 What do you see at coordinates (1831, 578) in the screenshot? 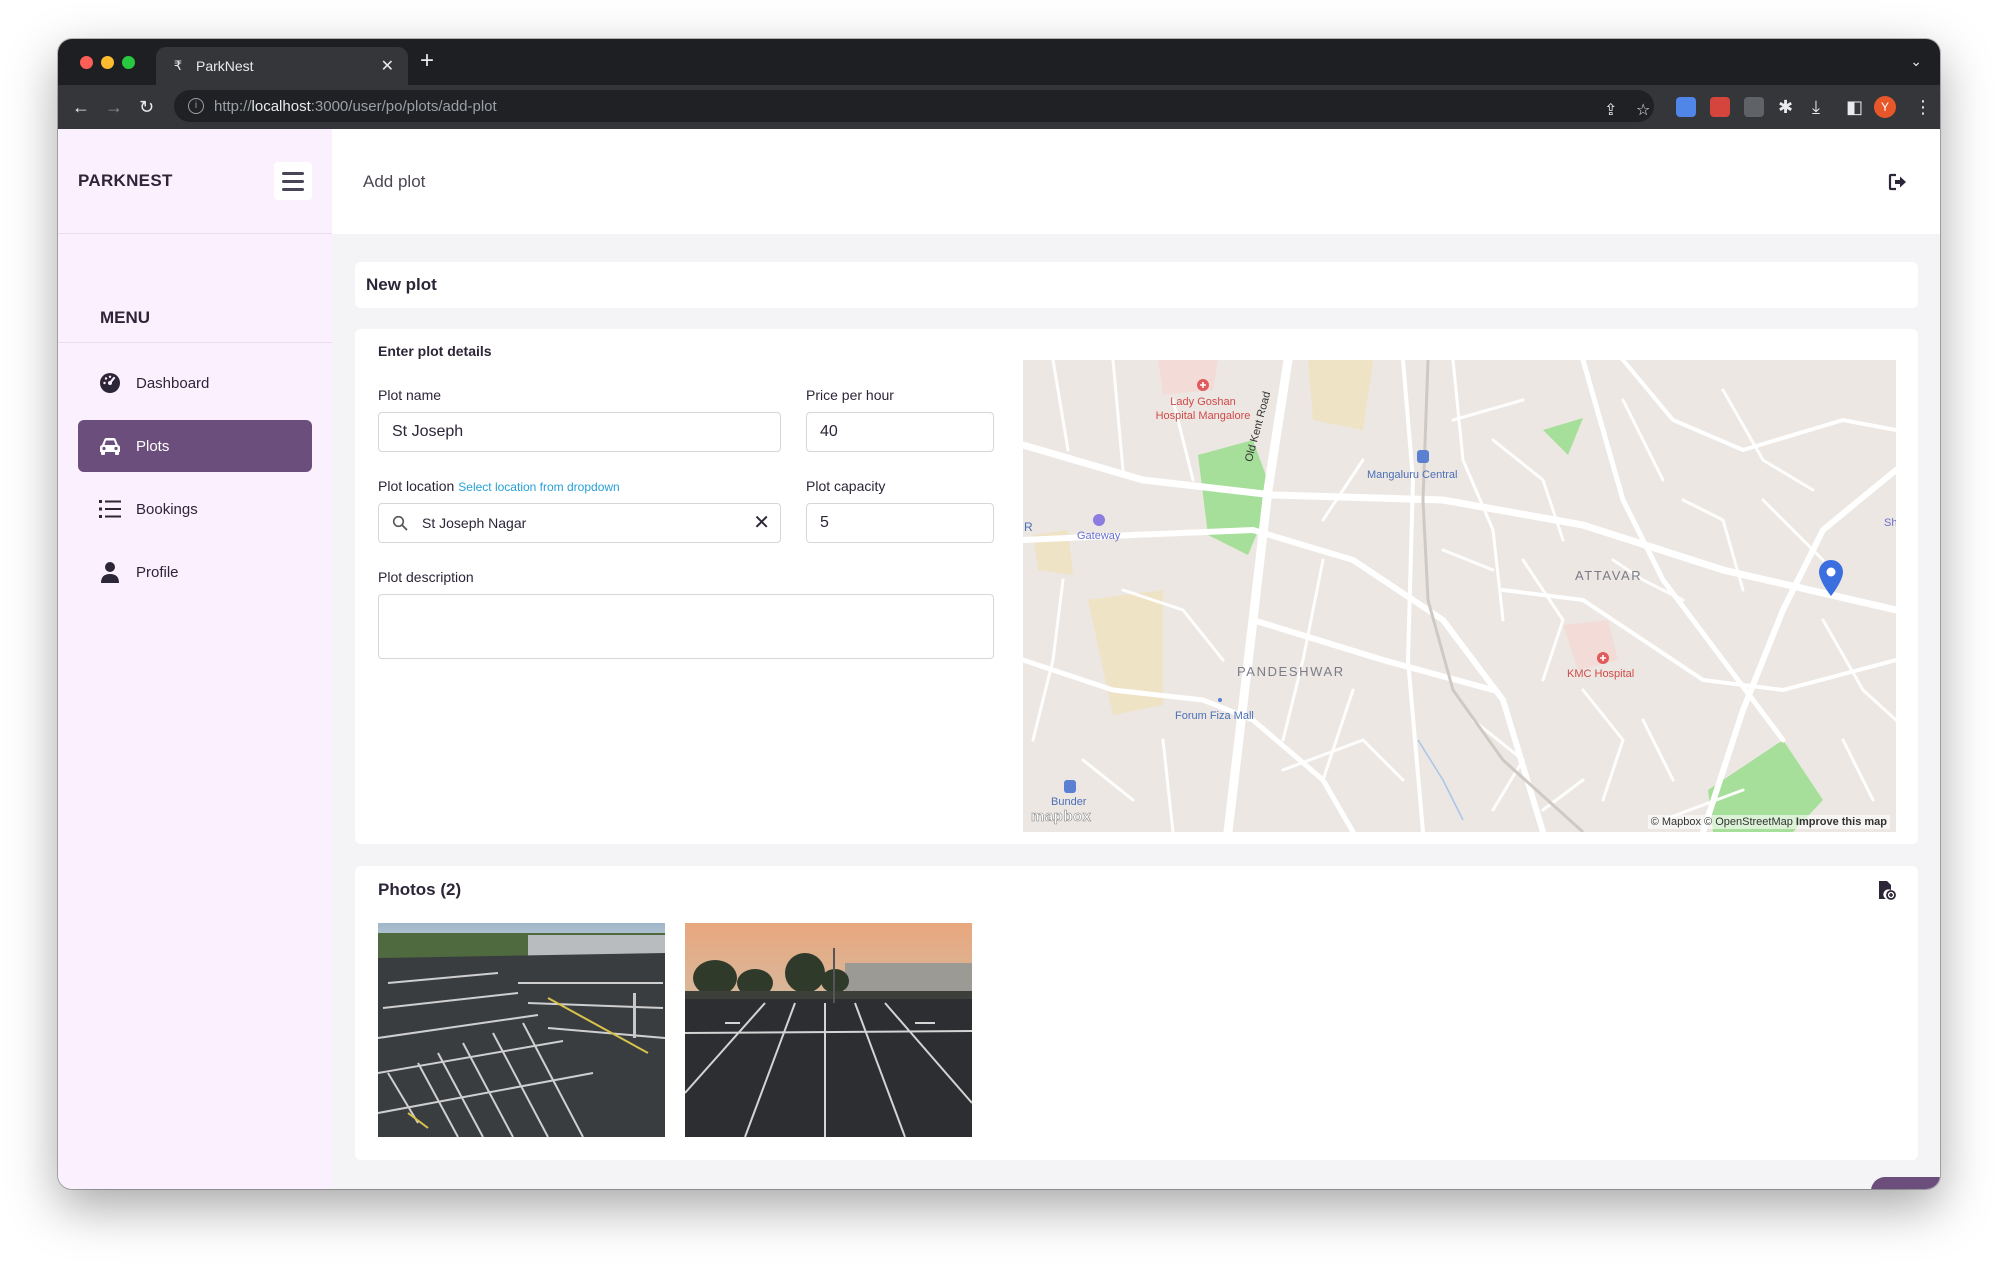
I see `location-pin-icon` at bounding box center [1831, 578].